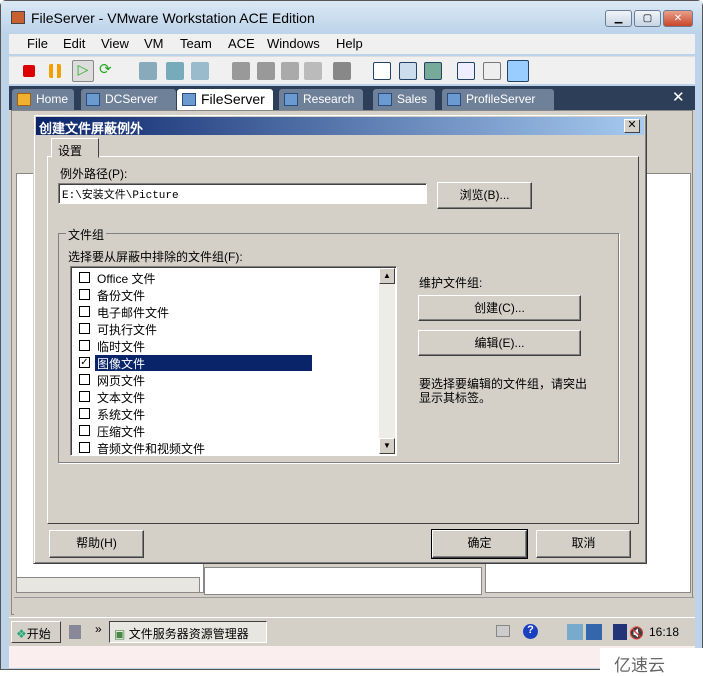  What do you see at coordinates (203, 363) in the screenshot?
I see `list-item-label: 图像文件` at bounding box center [203, 363].